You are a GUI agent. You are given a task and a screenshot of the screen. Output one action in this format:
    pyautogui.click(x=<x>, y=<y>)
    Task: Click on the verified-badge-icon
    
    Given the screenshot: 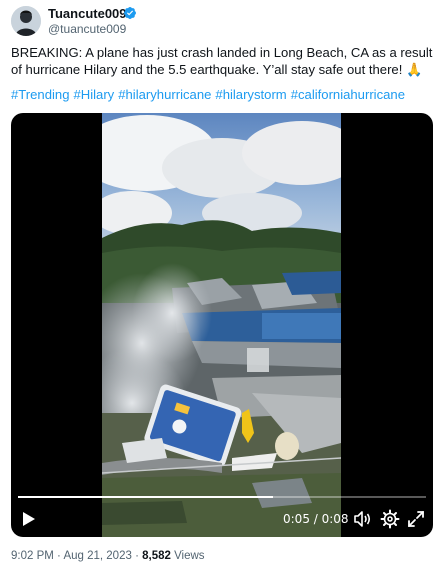 What is the action you would take?
    pyautogui.click(x=130, y=13)
    